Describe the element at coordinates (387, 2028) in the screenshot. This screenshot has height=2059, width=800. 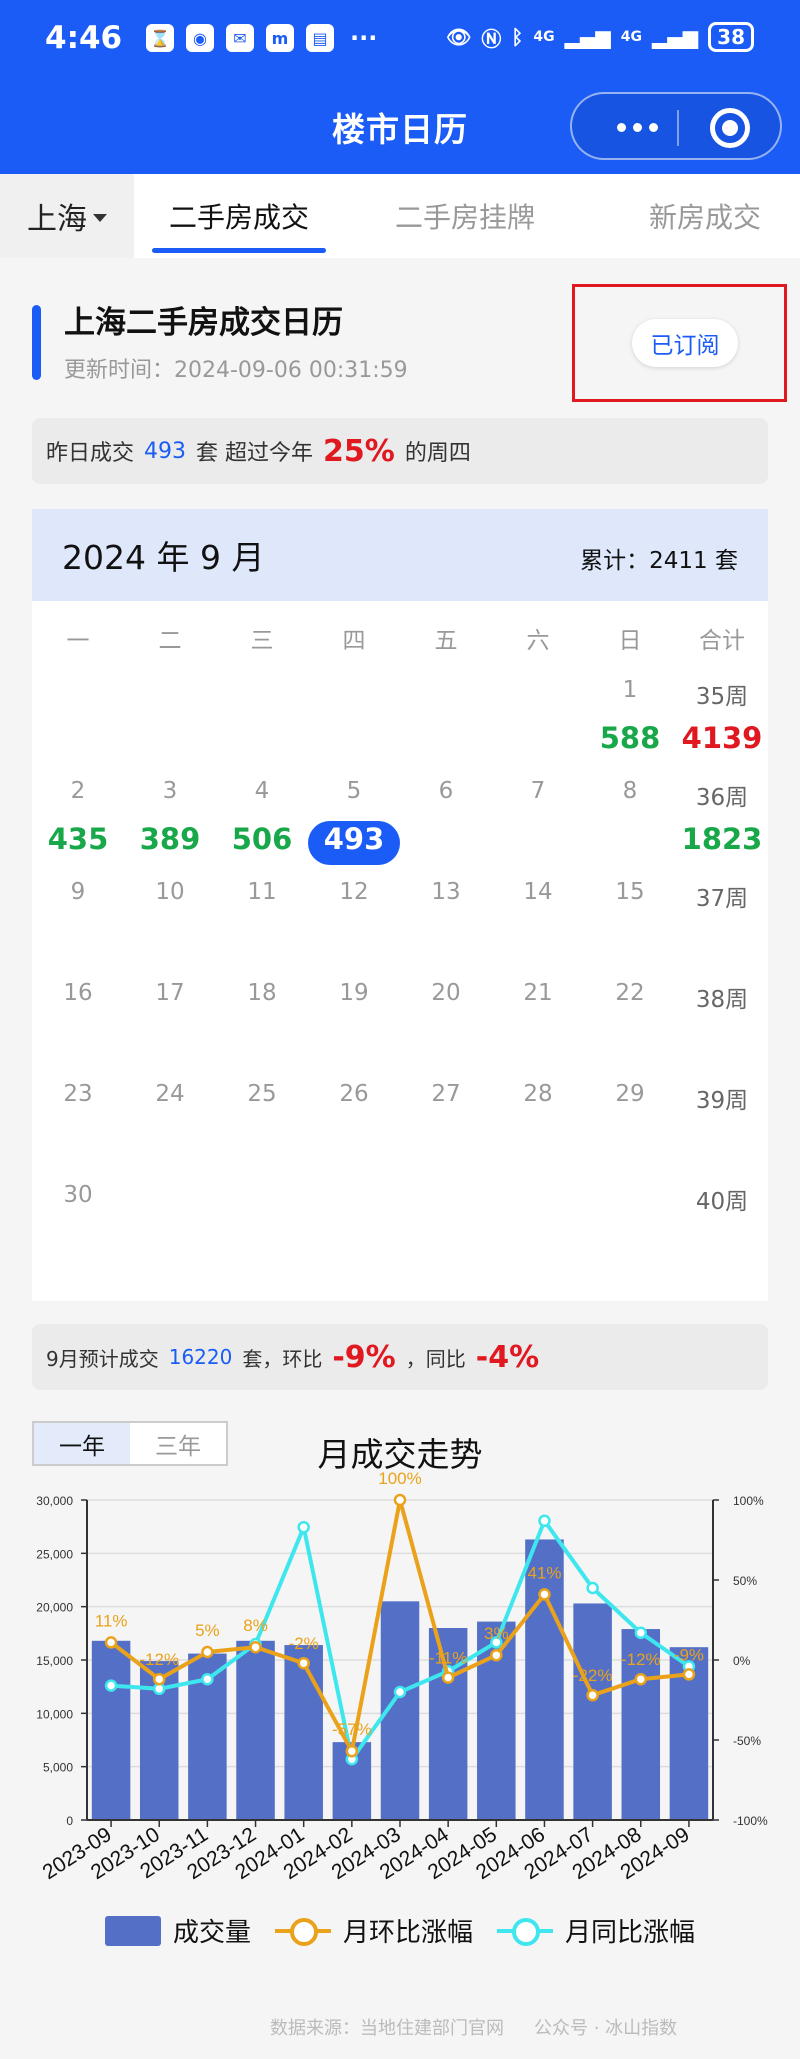
I see `footer-source: 数据来源：当地住建部门官网` at that location.